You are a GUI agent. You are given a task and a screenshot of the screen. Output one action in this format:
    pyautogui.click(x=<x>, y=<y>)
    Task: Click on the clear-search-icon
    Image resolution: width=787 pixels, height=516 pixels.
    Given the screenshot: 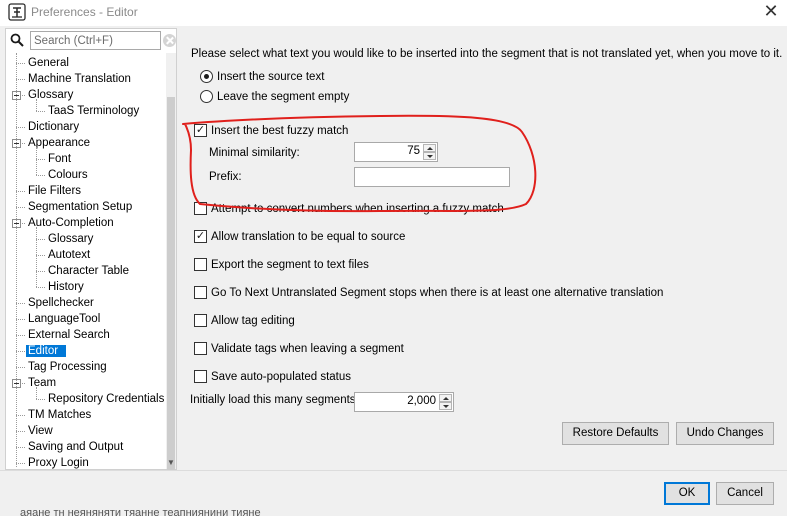 What is the action you would take?
    pyautogui.click(x=169, y=40)
    